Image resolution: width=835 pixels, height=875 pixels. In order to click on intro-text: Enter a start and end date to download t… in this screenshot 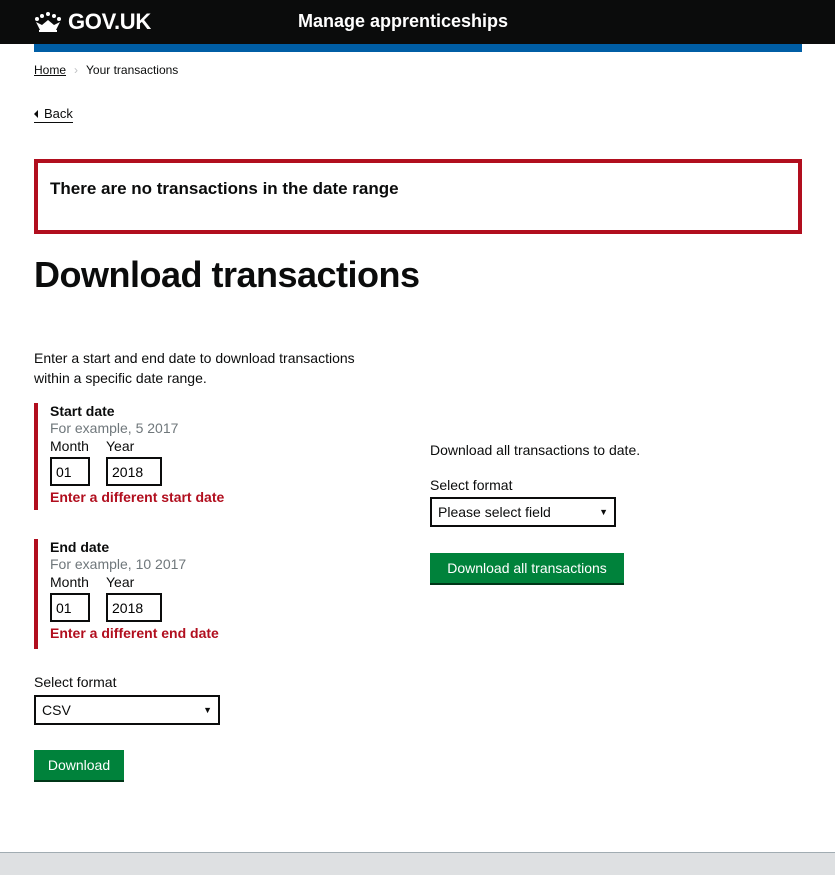, I will do `click(194, 368)`.